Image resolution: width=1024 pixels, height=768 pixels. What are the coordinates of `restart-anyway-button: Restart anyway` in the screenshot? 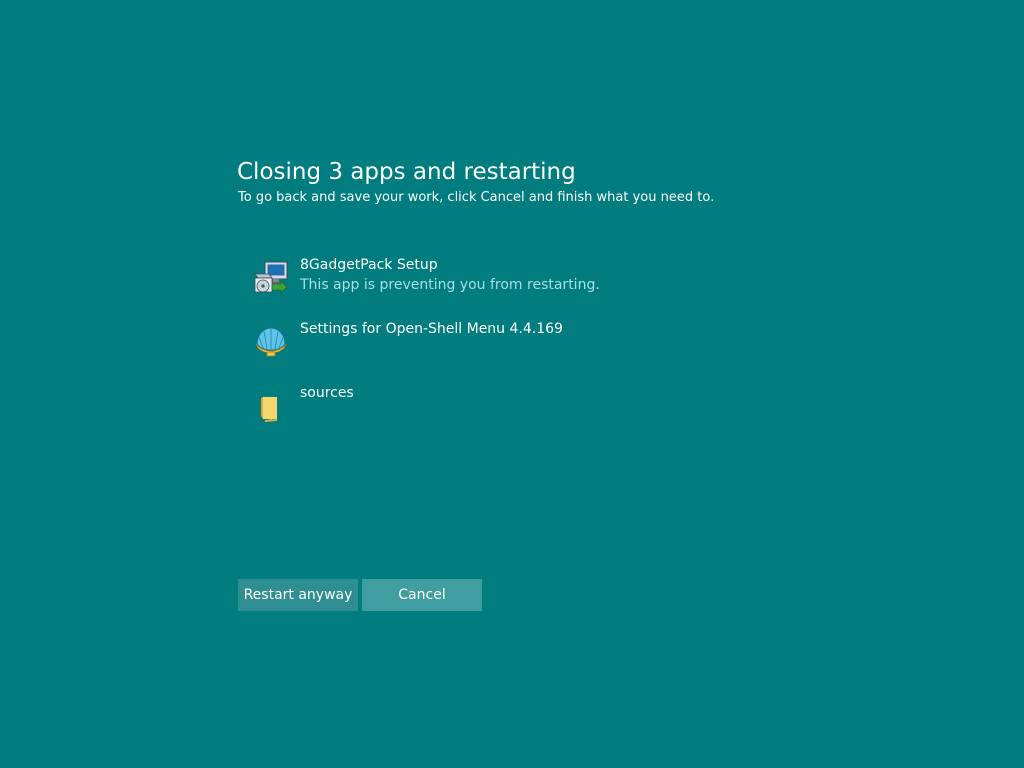 It's located at (298, 595).